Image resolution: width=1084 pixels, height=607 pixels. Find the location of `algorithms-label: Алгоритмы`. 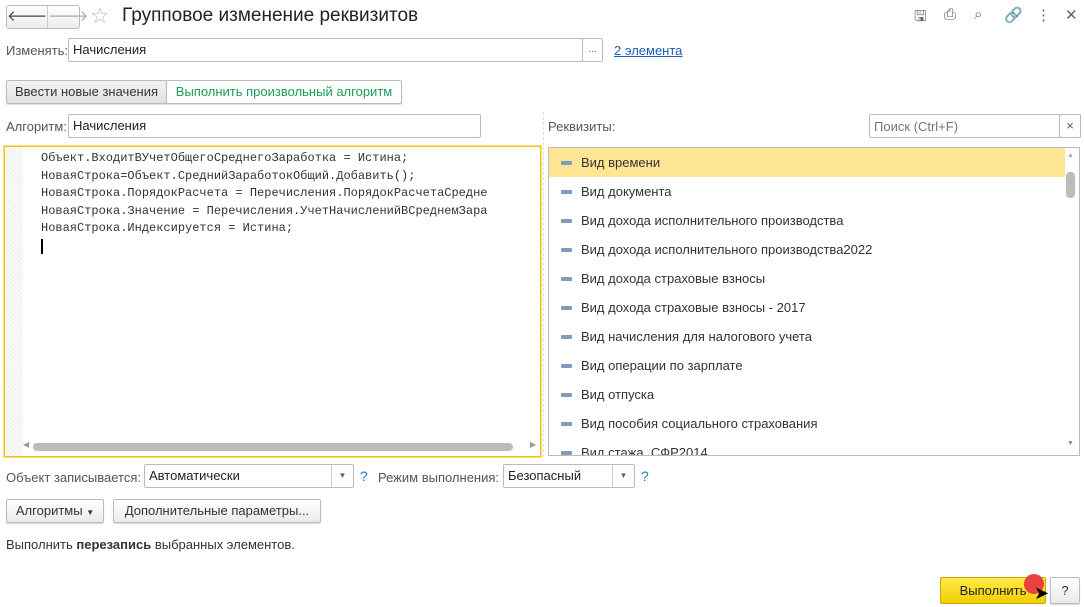

algorithms-label: Алгоритмы is located at coordinates (49, 510).